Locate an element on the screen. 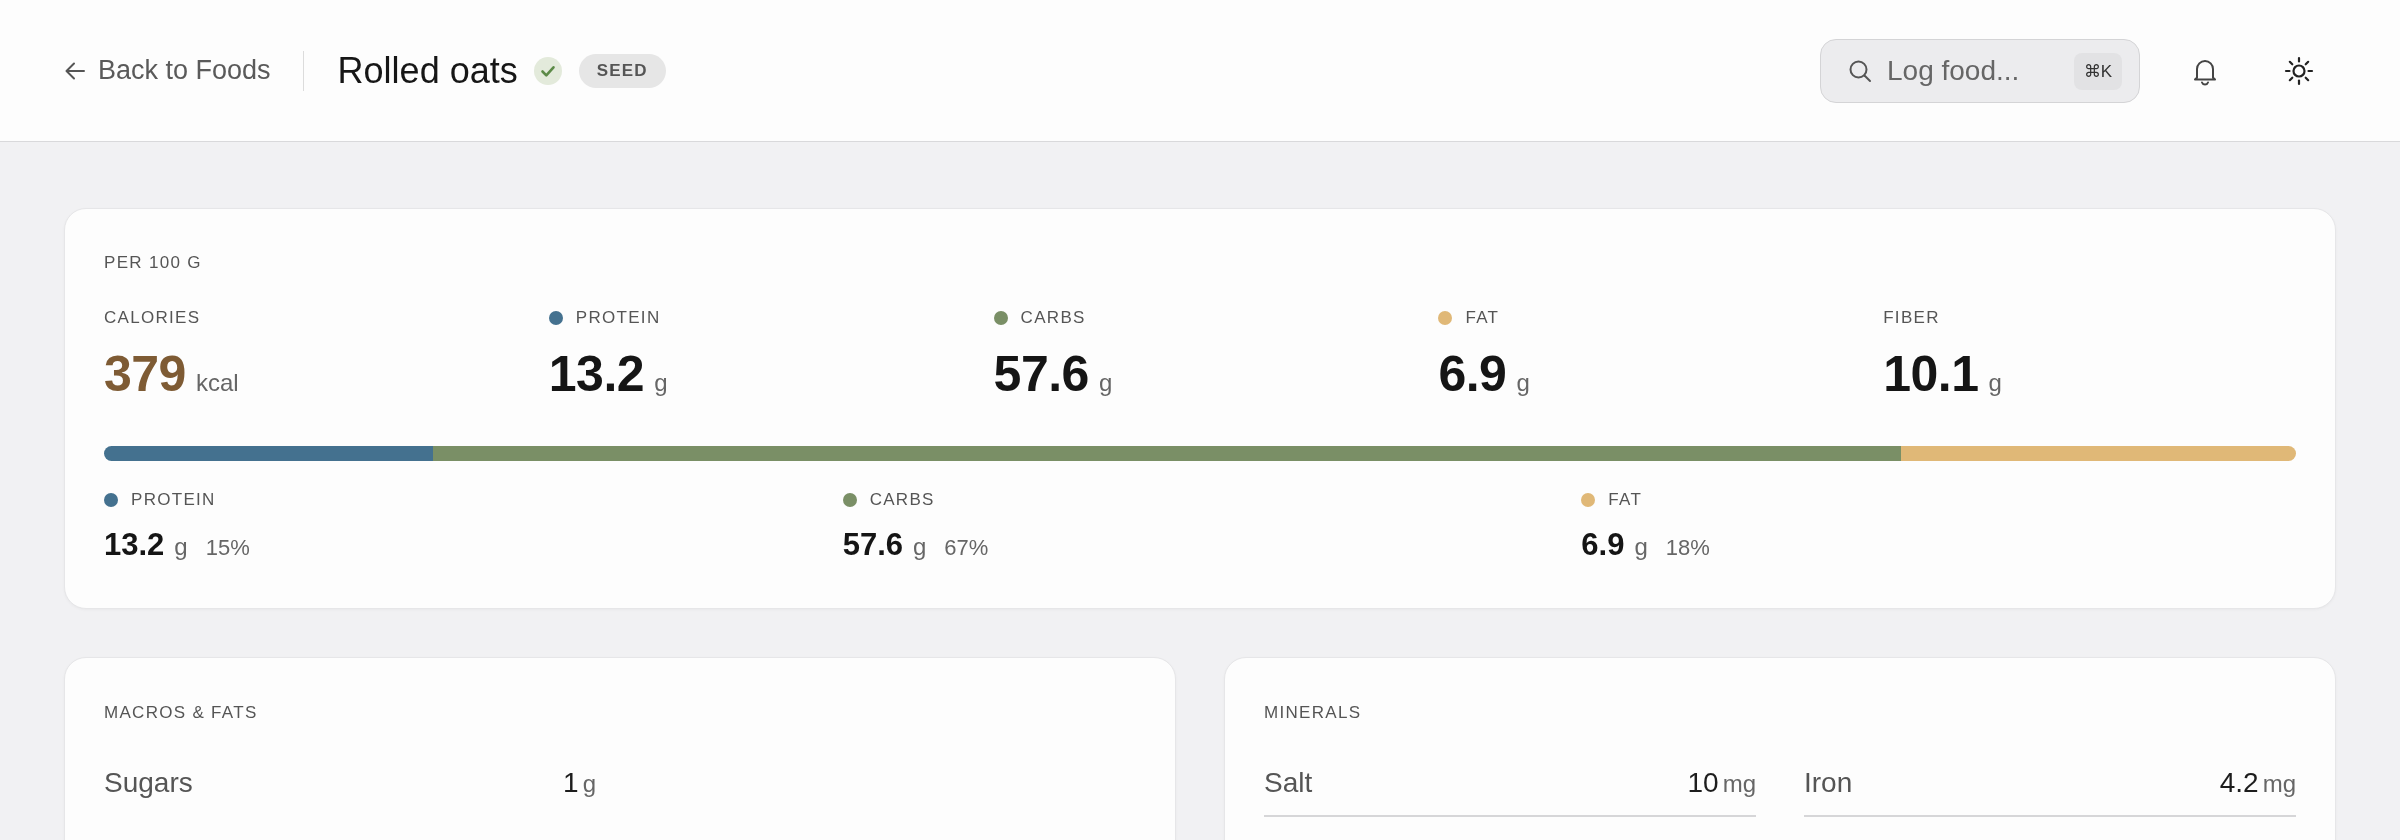 The height and width of the screenshot is (840, 2400). percent-label: 18% is located at coordinates (1687, 548).